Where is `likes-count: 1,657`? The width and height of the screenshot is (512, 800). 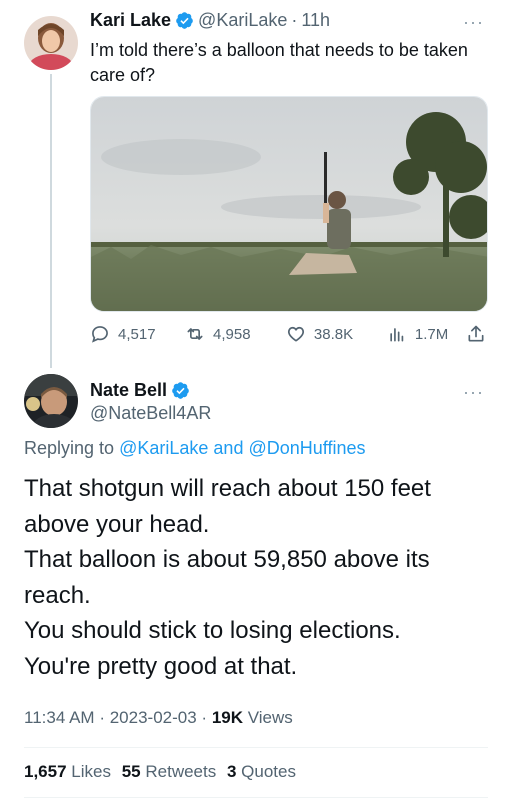
likes-count: 1,657 is located at coordinates (45, 771).